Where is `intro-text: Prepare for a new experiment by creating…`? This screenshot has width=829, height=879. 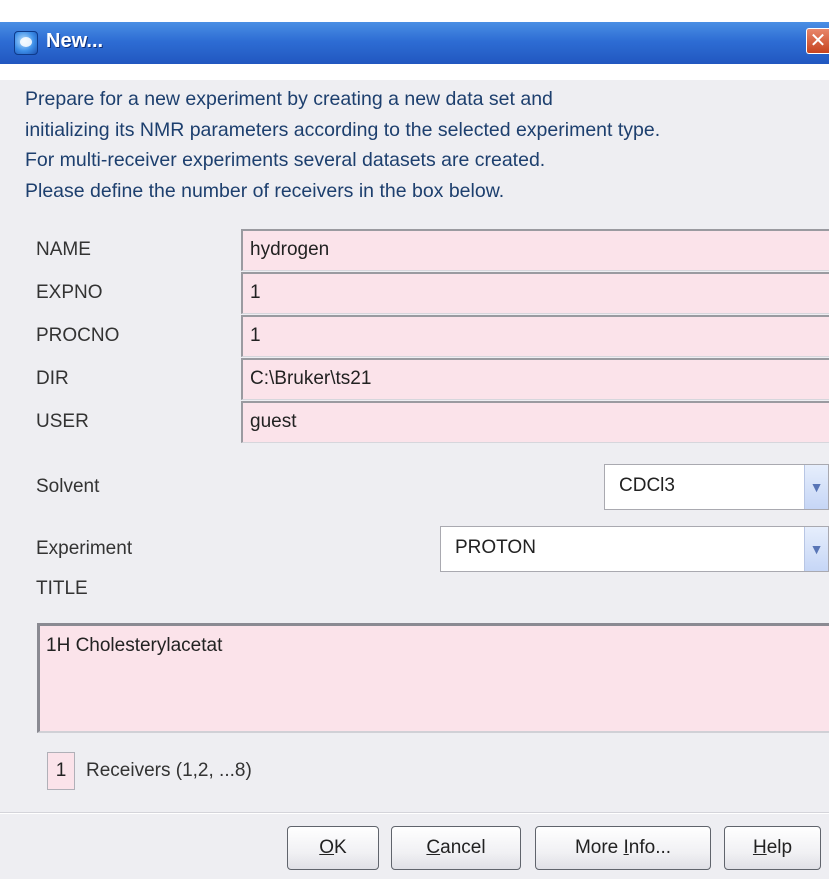
intro-text: Prepare for a new experiment by creating… is located at coordinates (425, 145).